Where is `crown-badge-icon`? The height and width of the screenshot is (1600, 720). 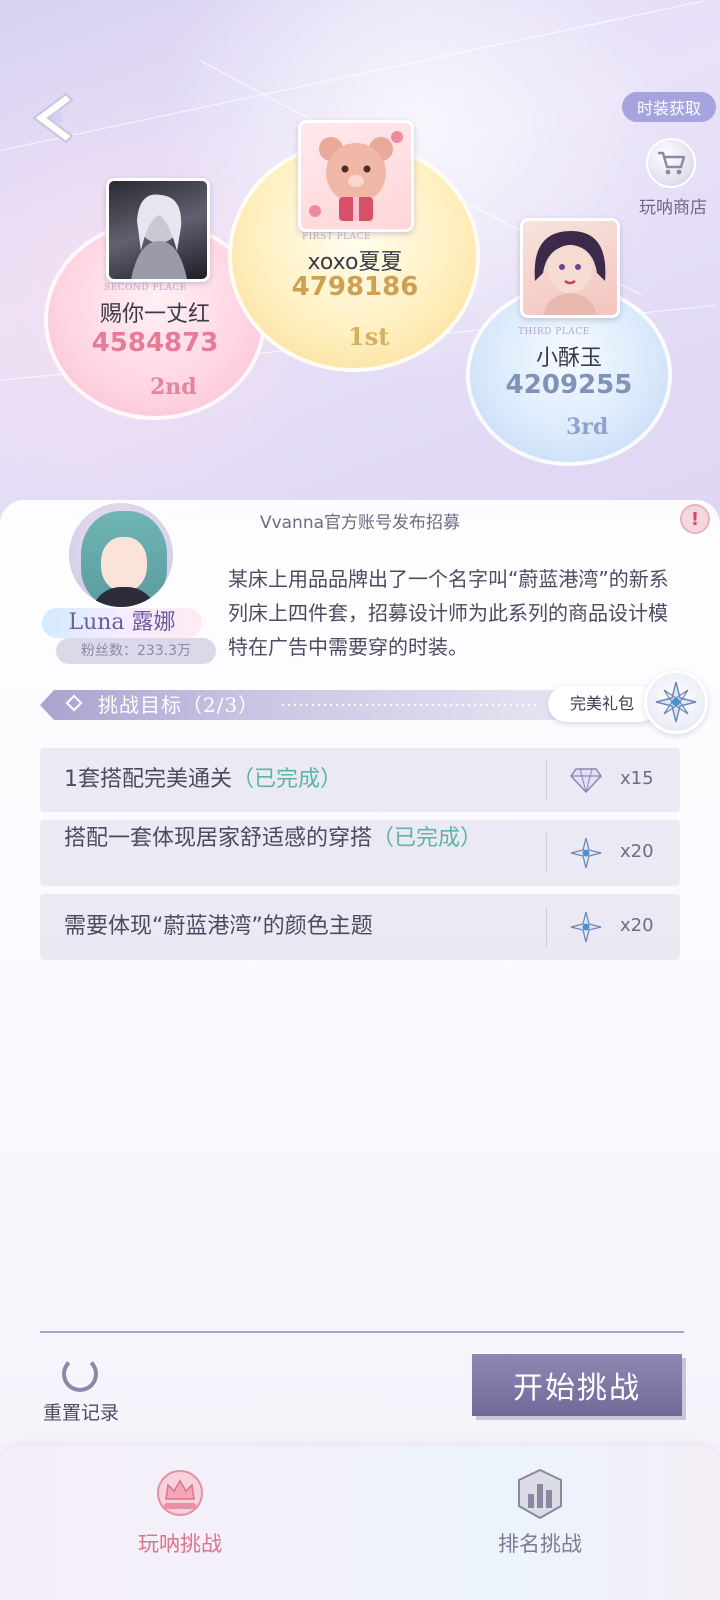 crown-badge-icon is located at coordinates (180, 1494).